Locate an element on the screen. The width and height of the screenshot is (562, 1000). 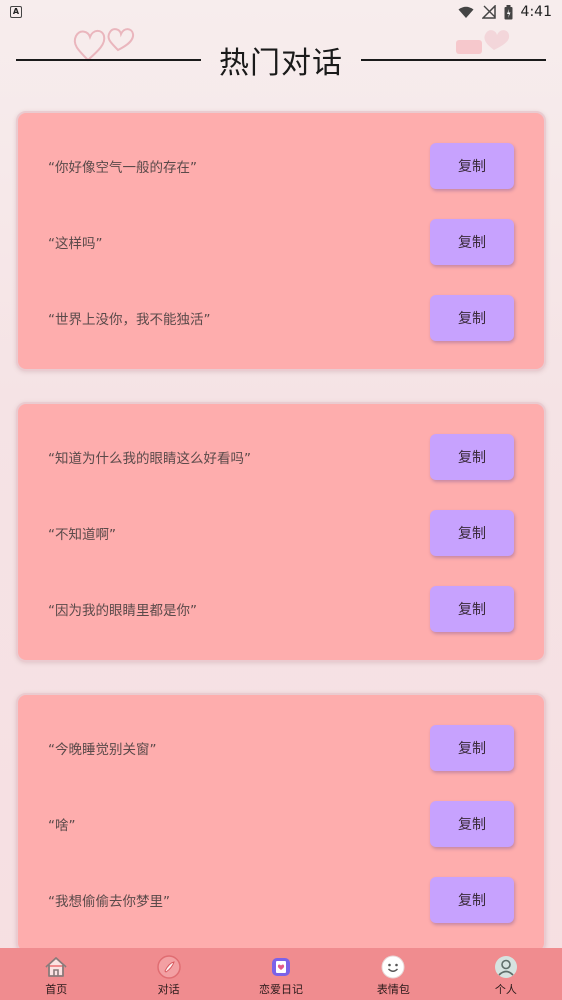
page-header: 热门对话 is located at coordinates (281, 60).